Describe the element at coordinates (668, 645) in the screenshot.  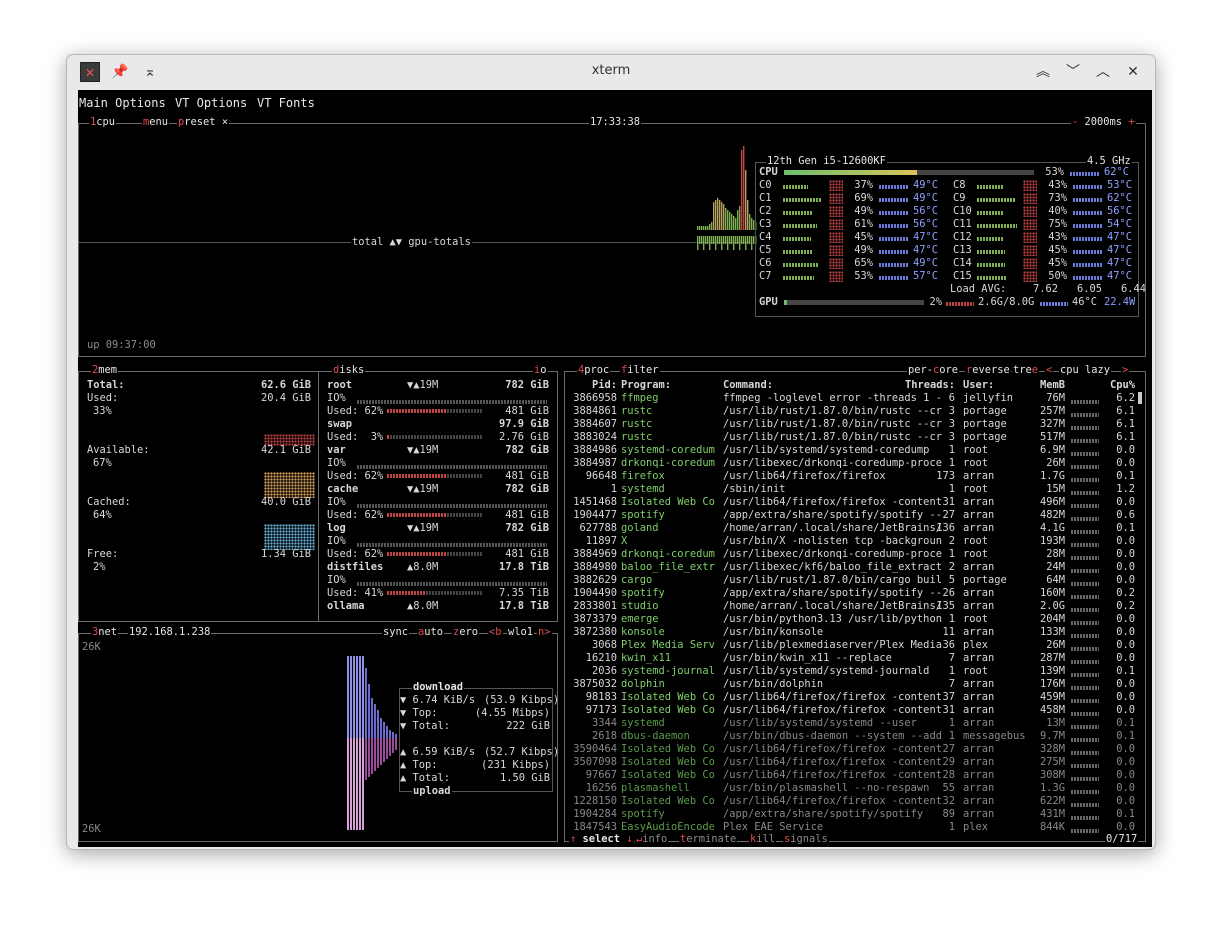
I see `proc-program: Plex Media Serv` at that location.